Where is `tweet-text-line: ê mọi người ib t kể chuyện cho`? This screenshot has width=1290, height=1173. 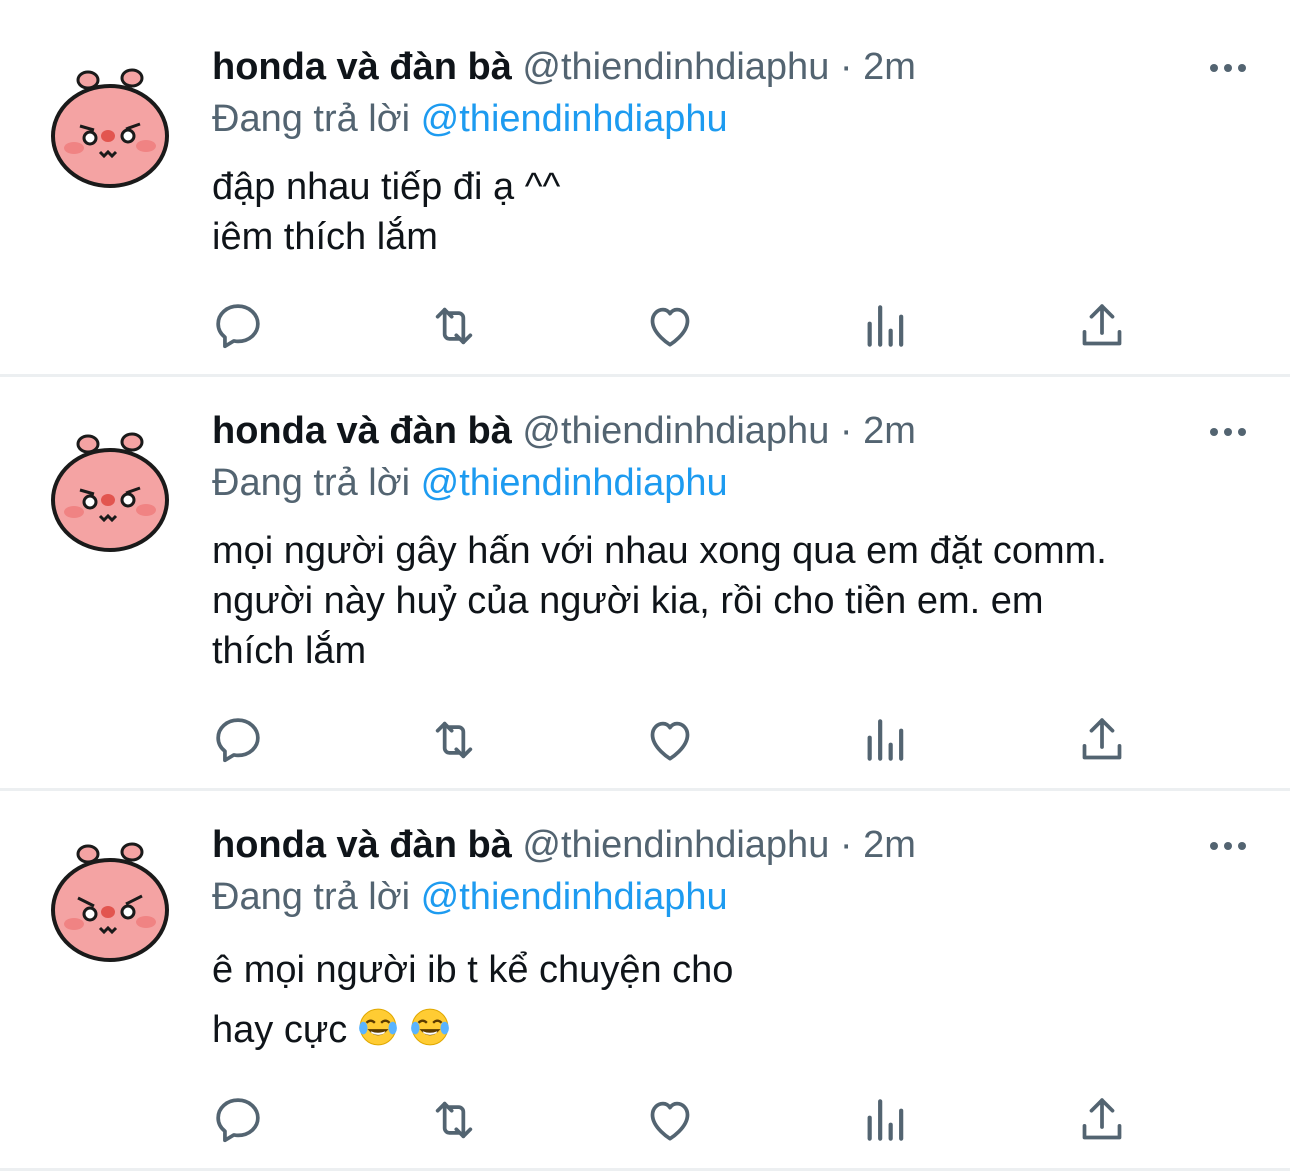
tweet-text-line: ê mọi người ib t kể chuyện cho is located at coordinates (473, 970).